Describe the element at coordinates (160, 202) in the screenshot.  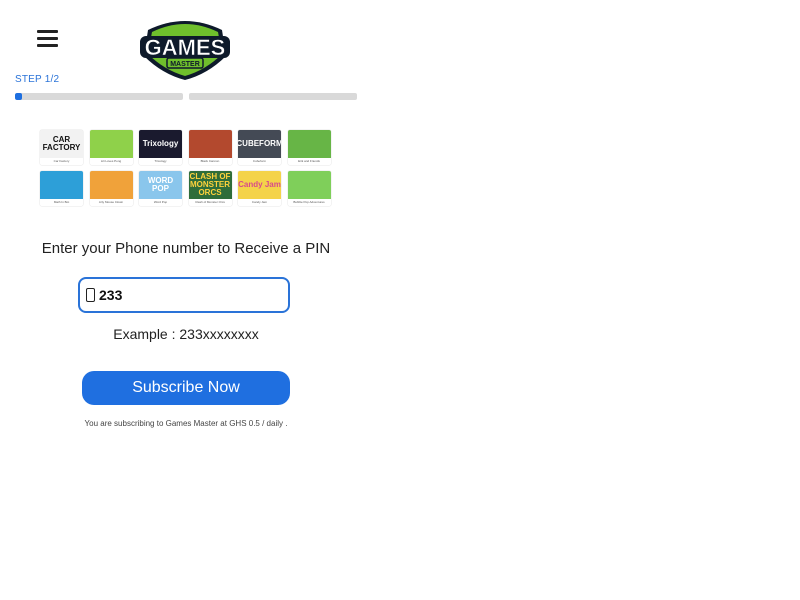
I see `game-caption: Word Pop` at that location.